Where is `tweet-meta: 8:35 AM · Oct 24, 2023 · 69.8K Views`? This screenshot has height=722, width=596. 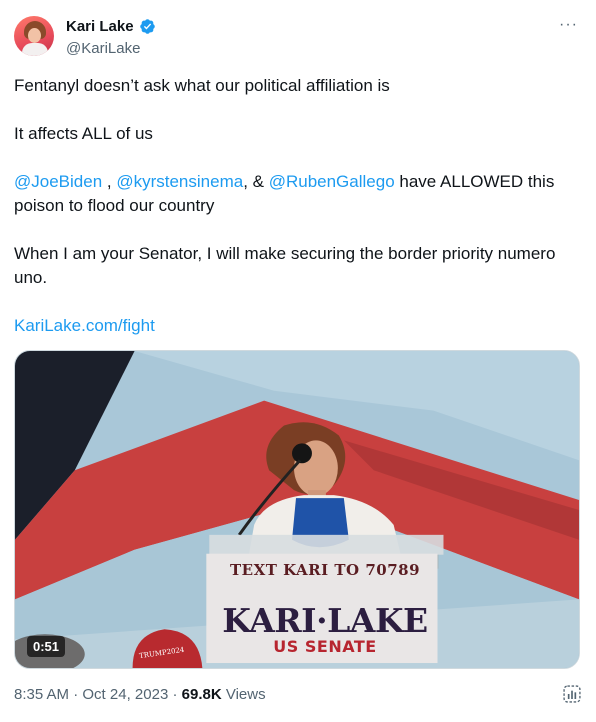
tweet-meta: 8:35 AM · Oct 24, 2023 · 69.8K Views is located at coordinates (140, 694).